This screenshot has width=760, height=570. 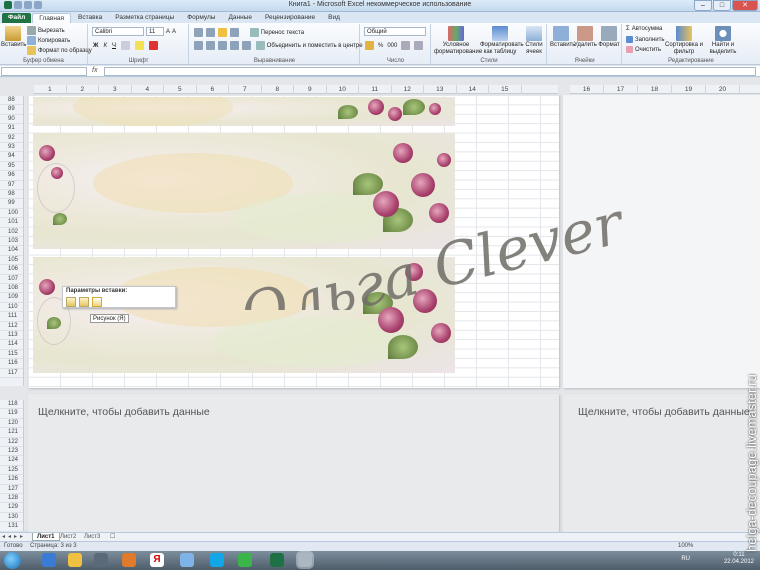 I want to click on tab-insert: Вставка, so click(x=90, y=18).